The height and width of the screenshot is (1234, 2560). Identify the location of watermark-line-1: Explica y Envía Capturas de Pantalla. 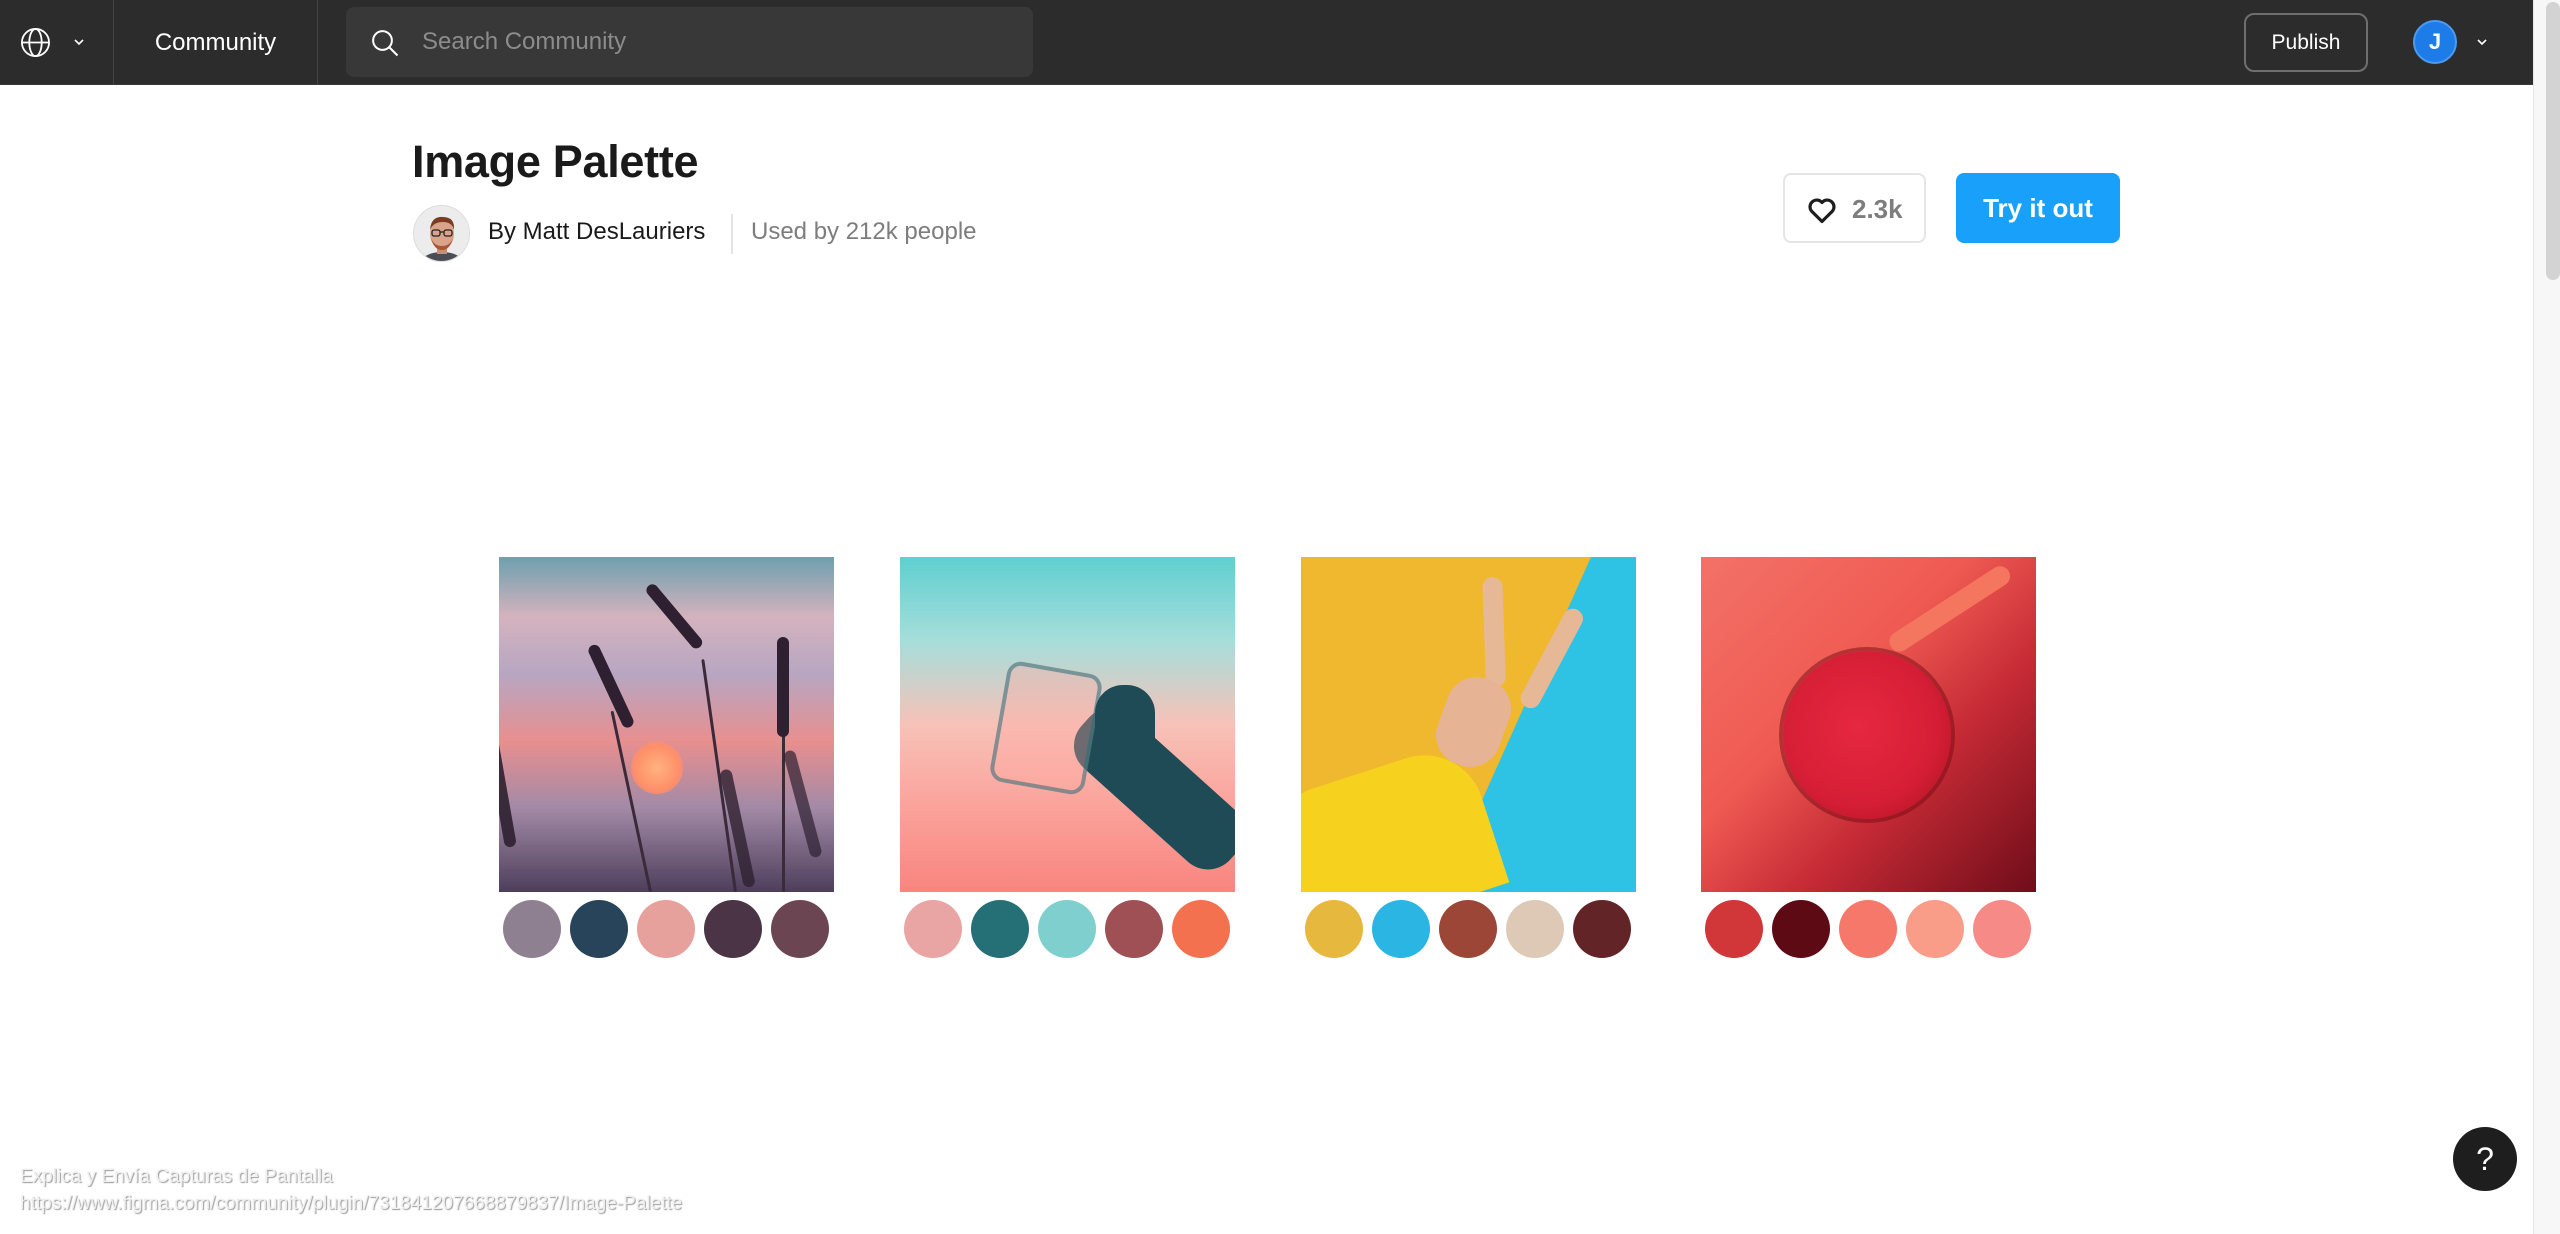
(176, 1176).